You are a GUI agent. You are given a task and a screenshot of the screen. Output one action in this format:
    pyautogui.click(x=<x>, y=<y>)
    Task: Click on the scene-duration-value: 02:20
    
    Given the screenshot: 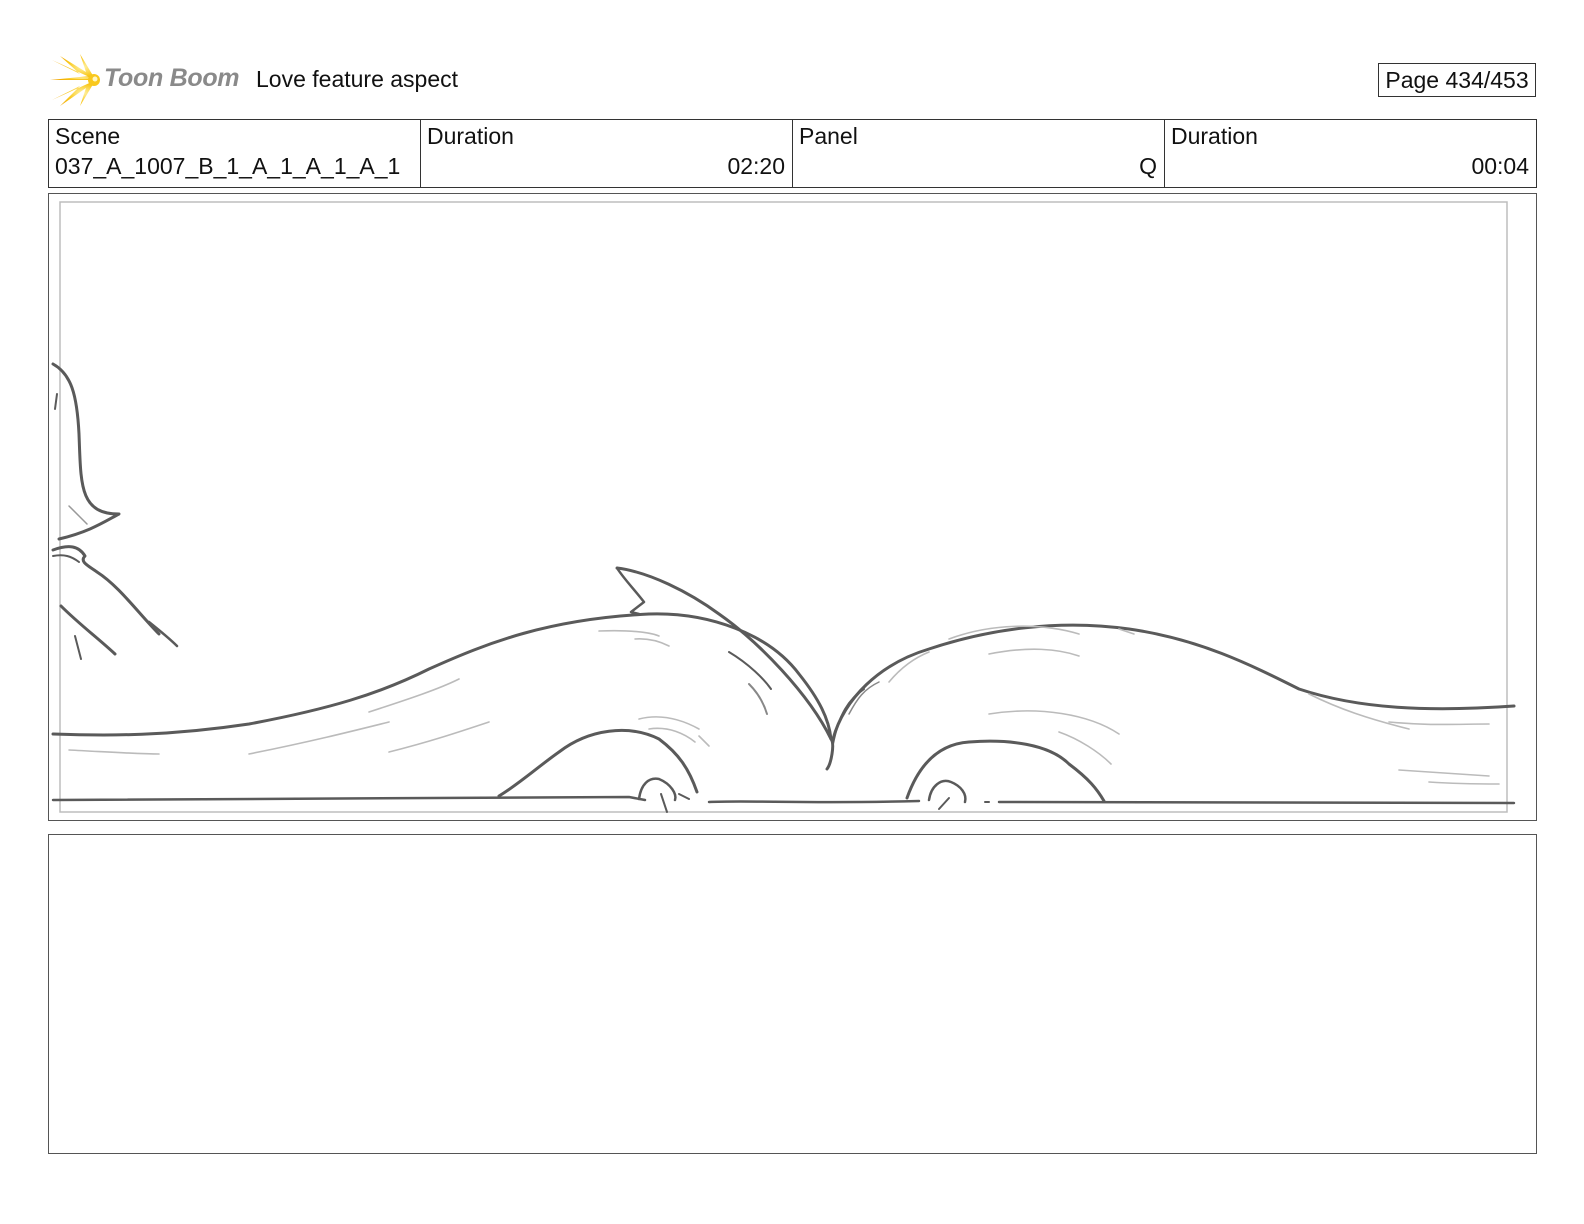 What is the action you would take?
    pyautogui.click(x=756, y=166)
    